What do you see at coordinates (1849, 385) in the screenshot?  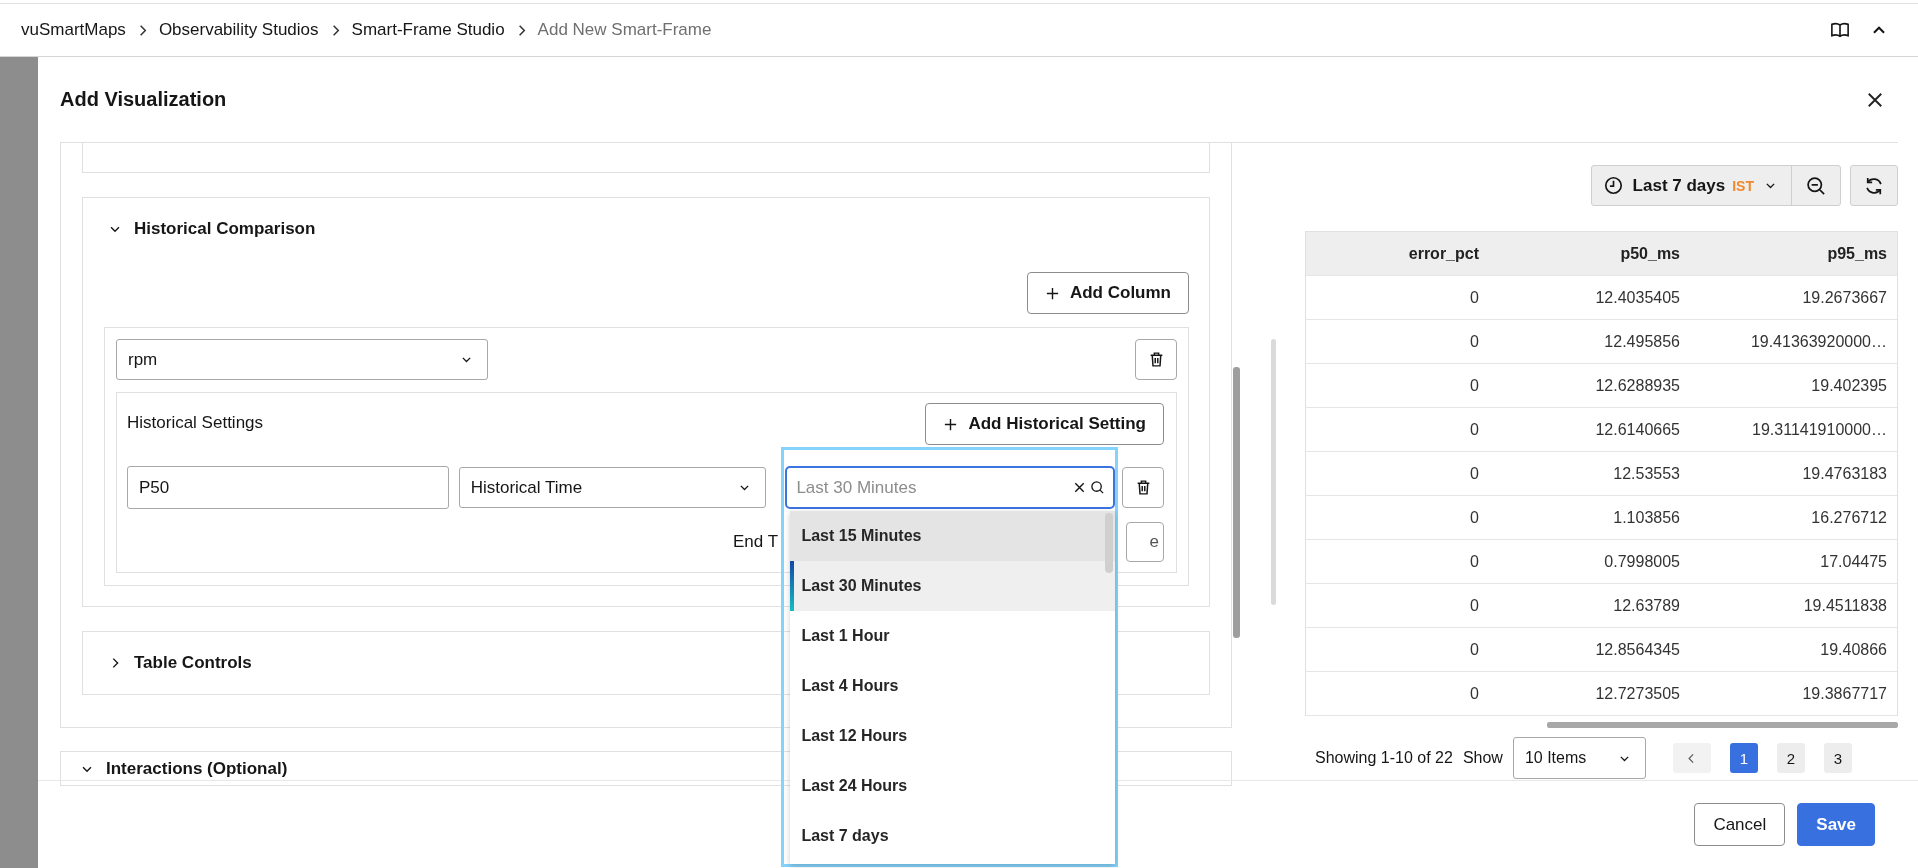 I see `table-cell-text: 19.402395` at bounding box center [1849, 385].